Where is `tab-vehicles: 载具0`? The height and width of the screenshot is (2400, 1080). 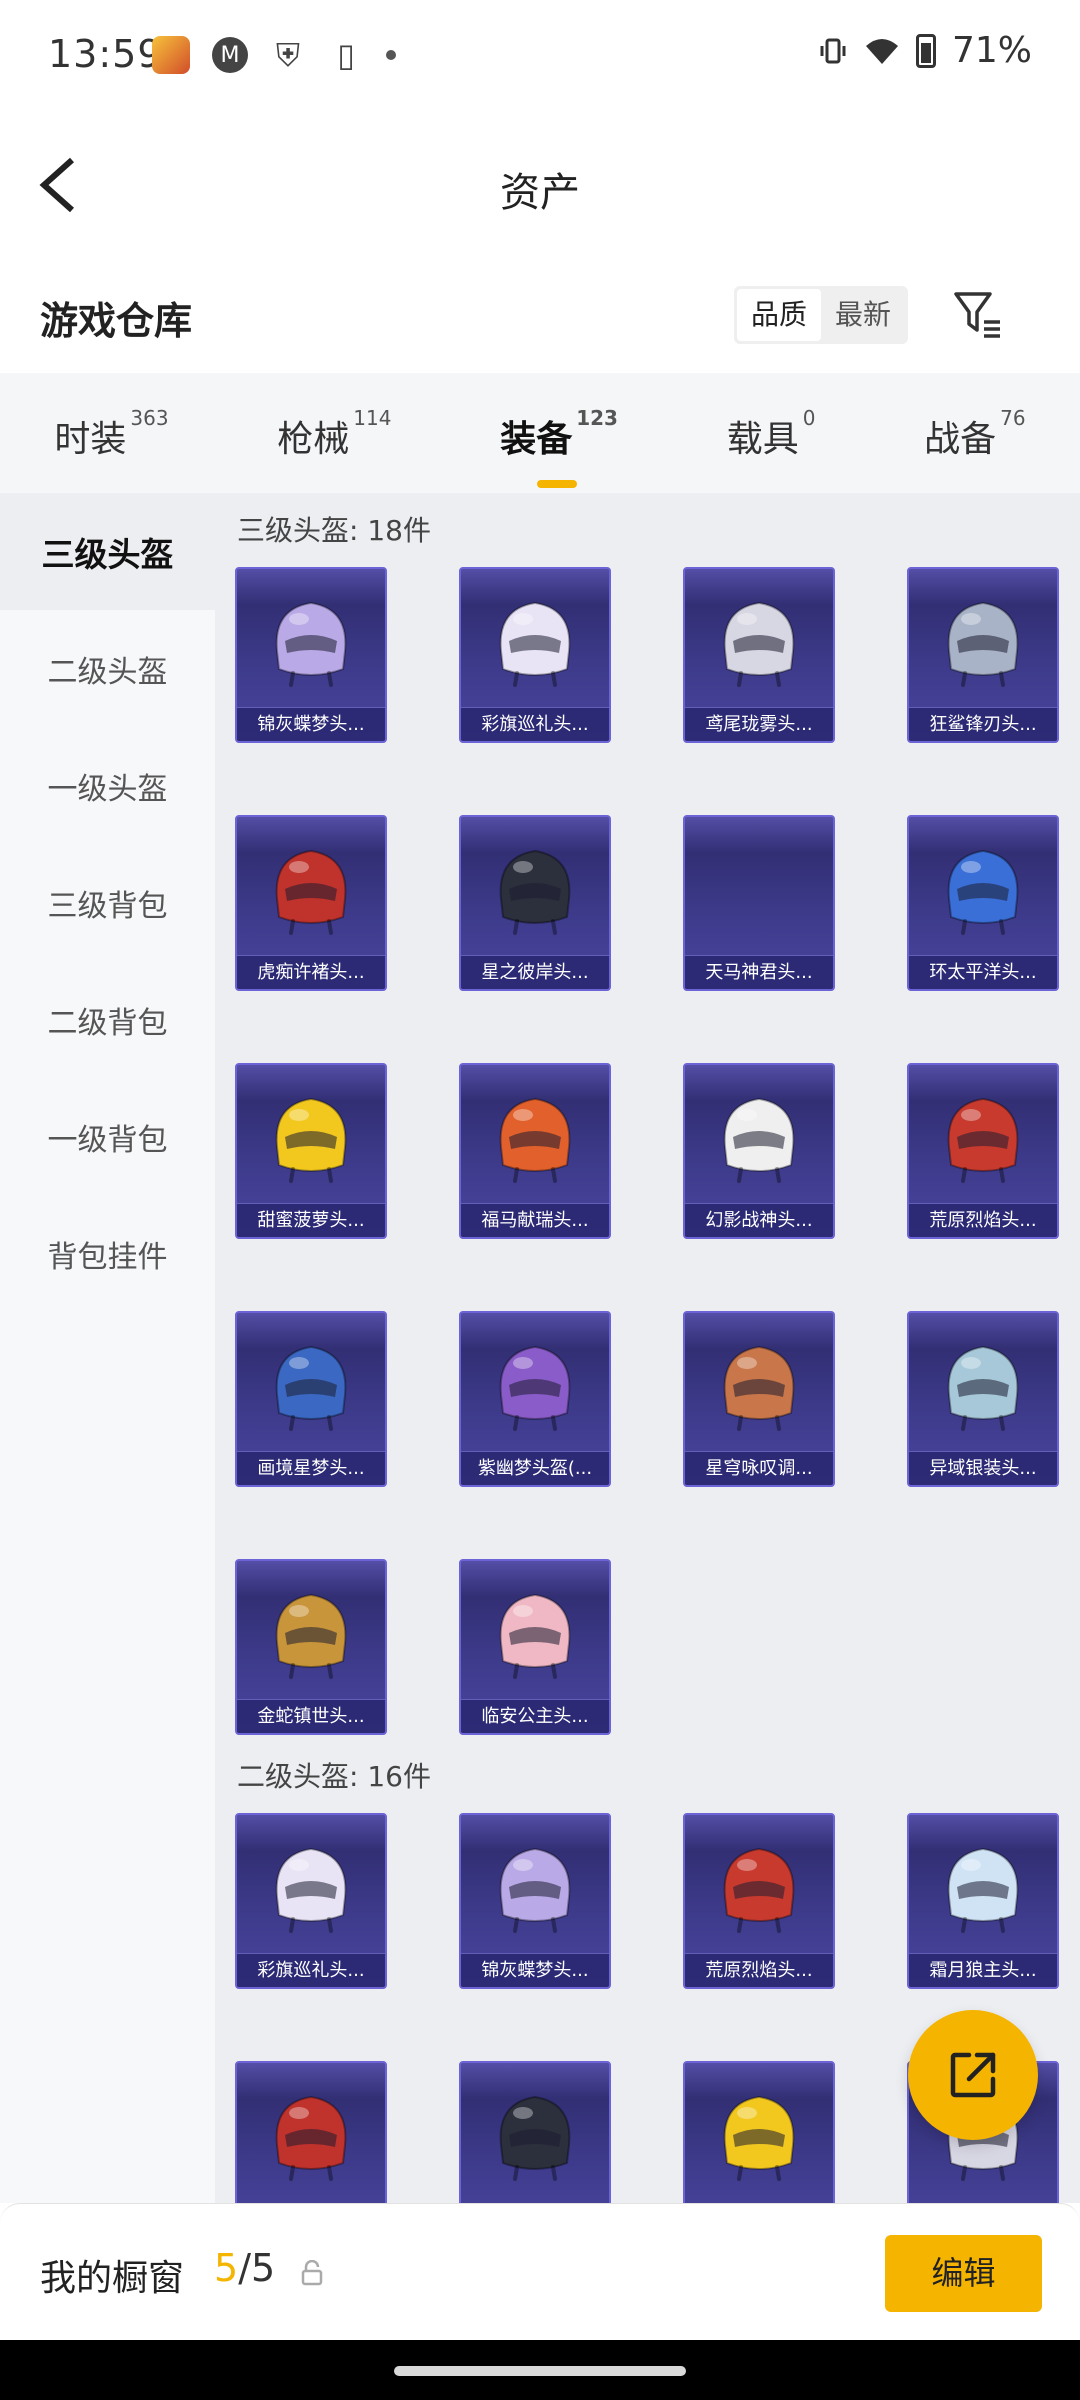
tab-vehicles: 载具0 is located at coordinates (771, 433).